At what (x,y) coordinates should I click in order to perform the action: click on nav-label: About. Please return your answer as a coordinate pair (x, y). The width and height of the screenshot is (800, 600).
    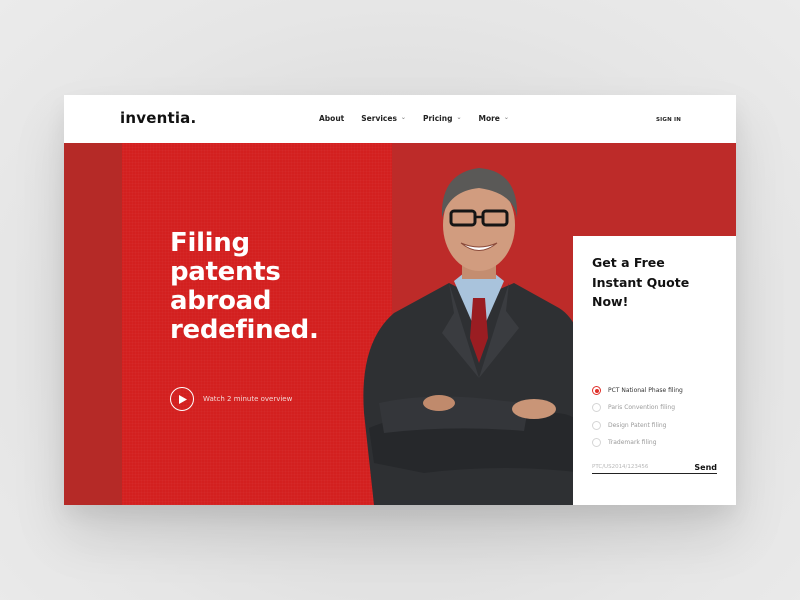
    Looking at the image, I should click on (332, 118).